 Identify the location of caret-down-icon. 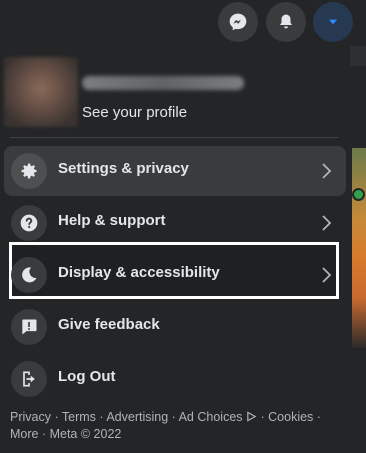
(333, 22).